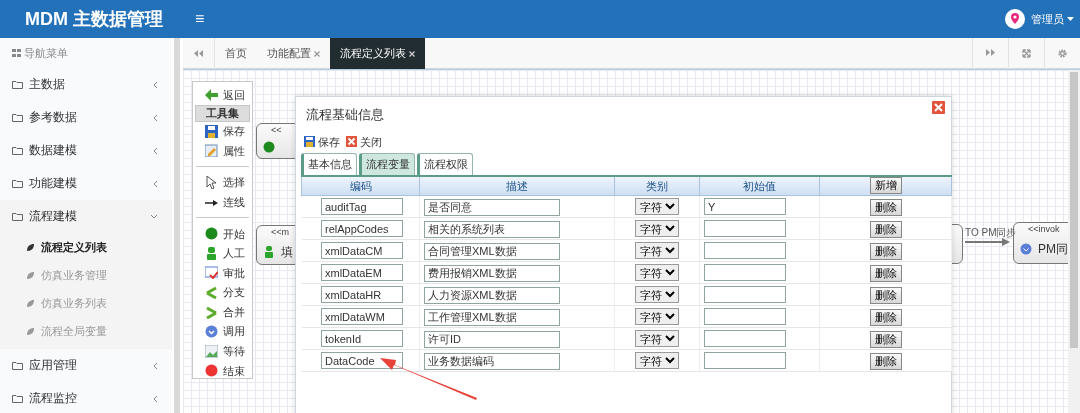 This screenshot has width=1080, height=413. I want to click on save-icon, so click(211, 131).